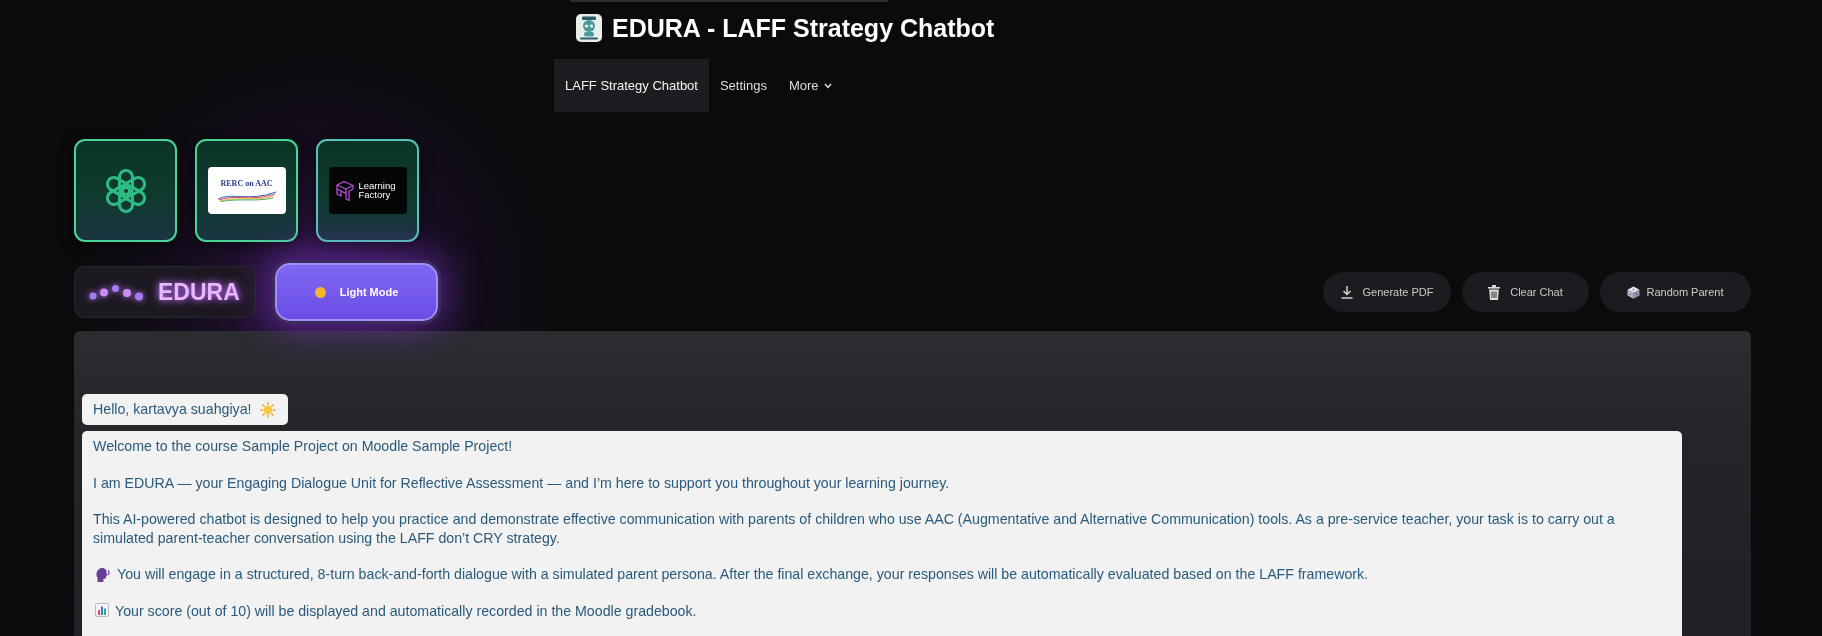 The image size is (1822, 636). I want to click on robot-logo-icon, so click(589, 28).